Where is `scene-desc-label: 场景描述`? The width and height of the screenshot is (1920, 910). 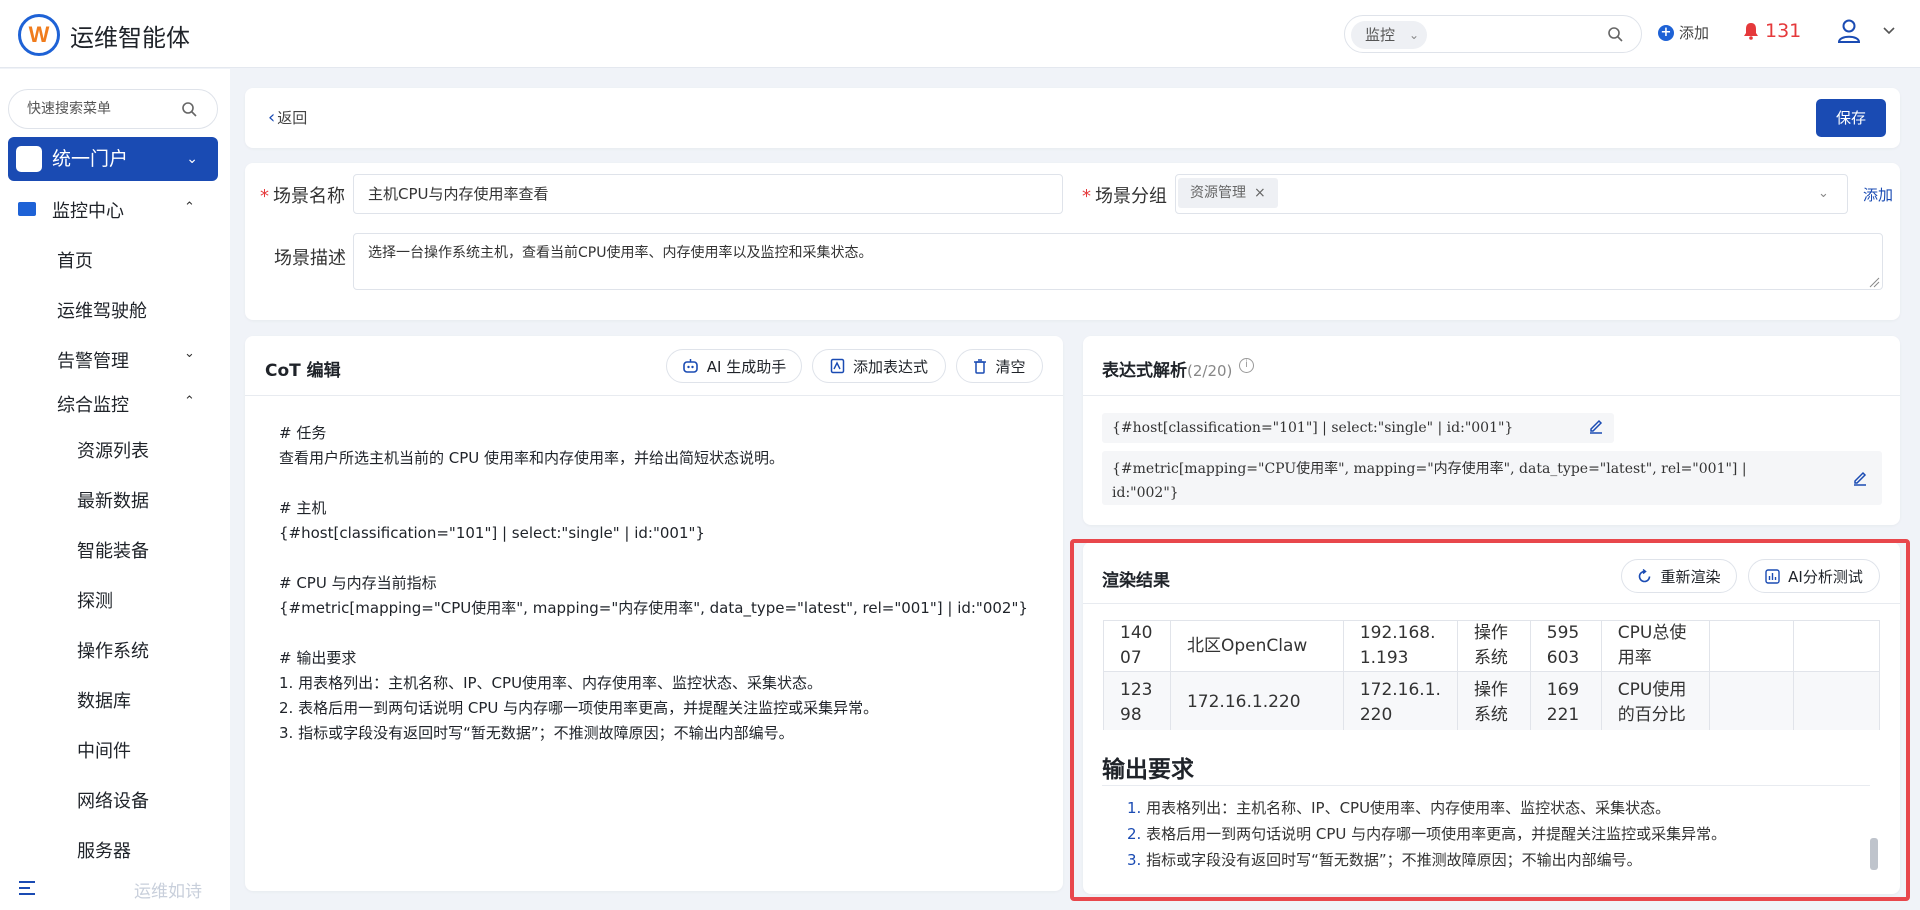
scene-desc-label: 场景描述 is located at coordinates (310, 258).